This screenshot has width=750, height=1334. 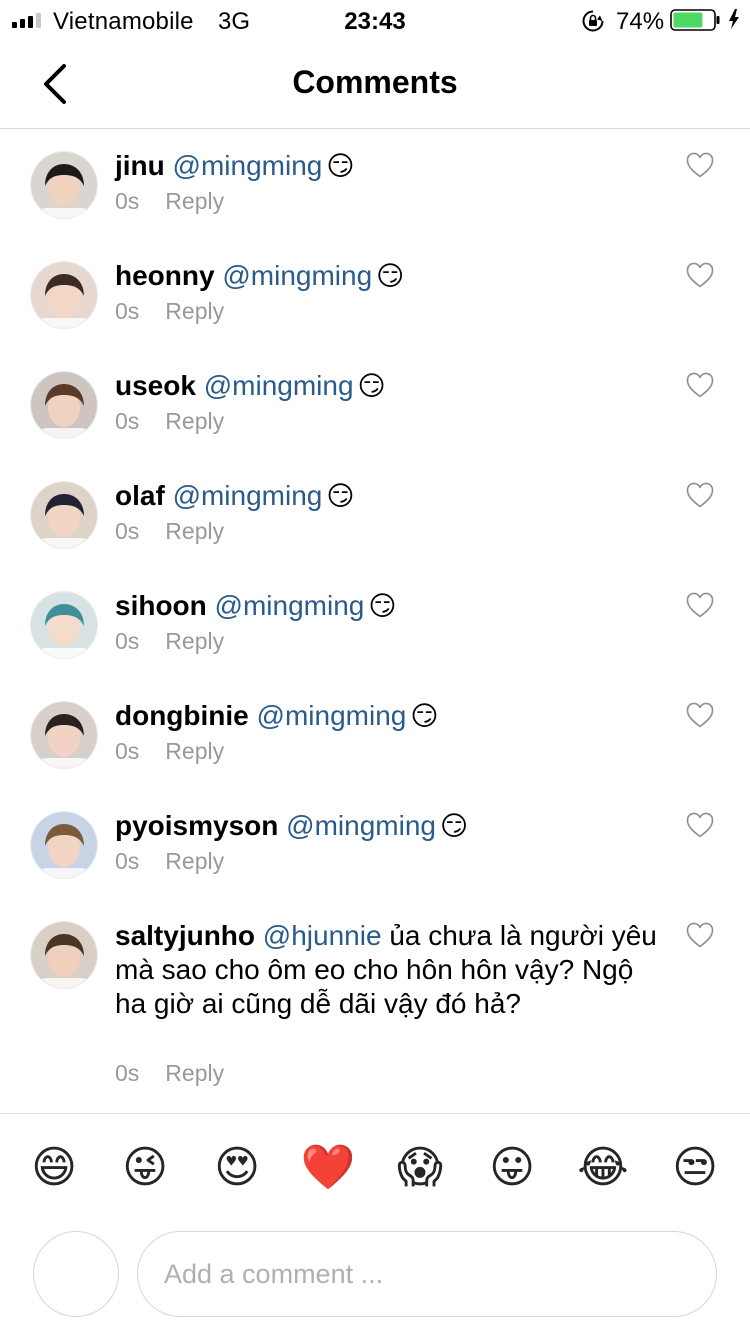 What do you see at coordinates (375, 734) in the screenshot?
I see `comment-row: dongbinie @mingming 😏 0s Reply` at bounding box center [375, 734].